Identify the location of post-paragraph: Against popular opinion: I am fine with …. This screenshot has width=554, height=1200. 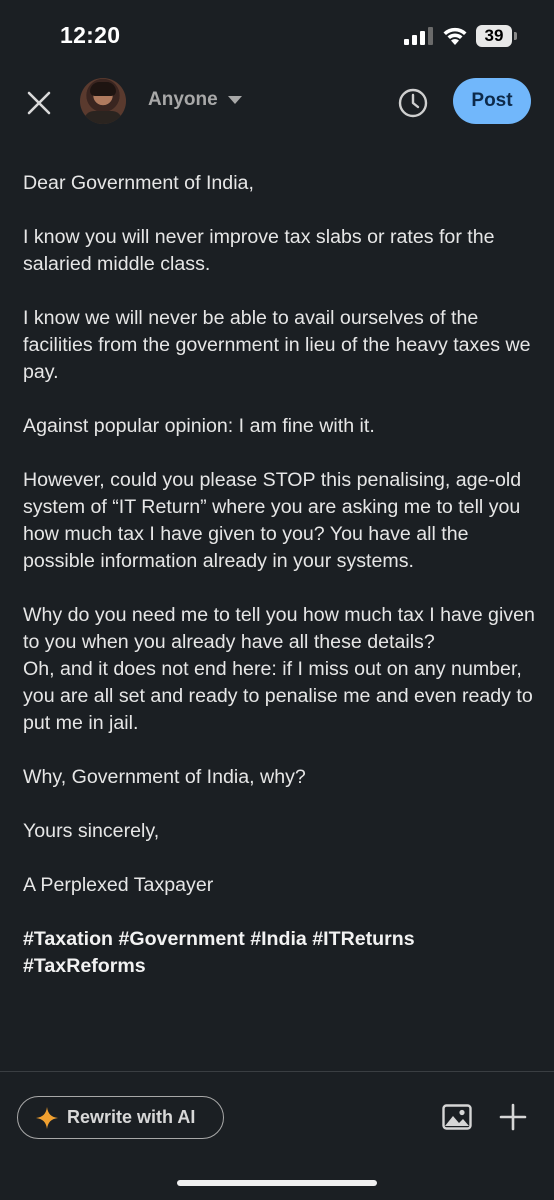
(199, 426).